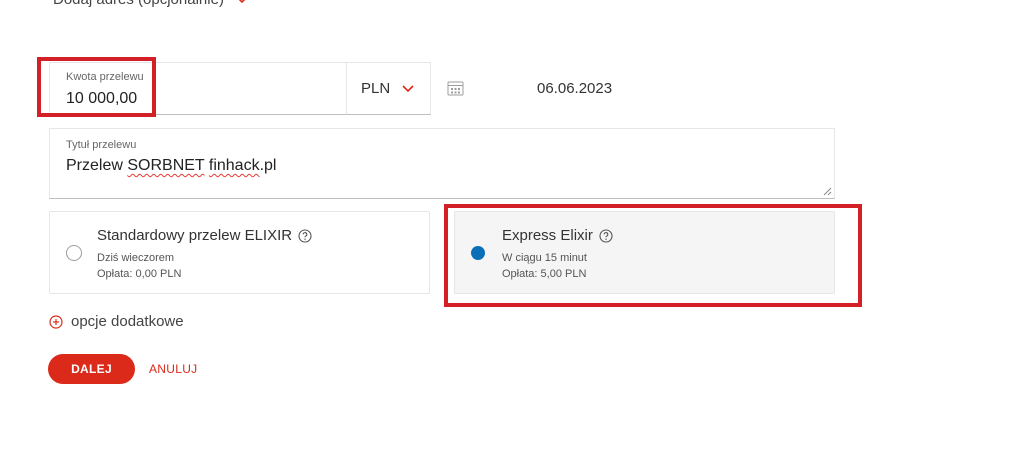  Describe the element at coordinates (127, 321) in the screenshot. I see `additional-options-label: opcje dodatkowe` at that location.